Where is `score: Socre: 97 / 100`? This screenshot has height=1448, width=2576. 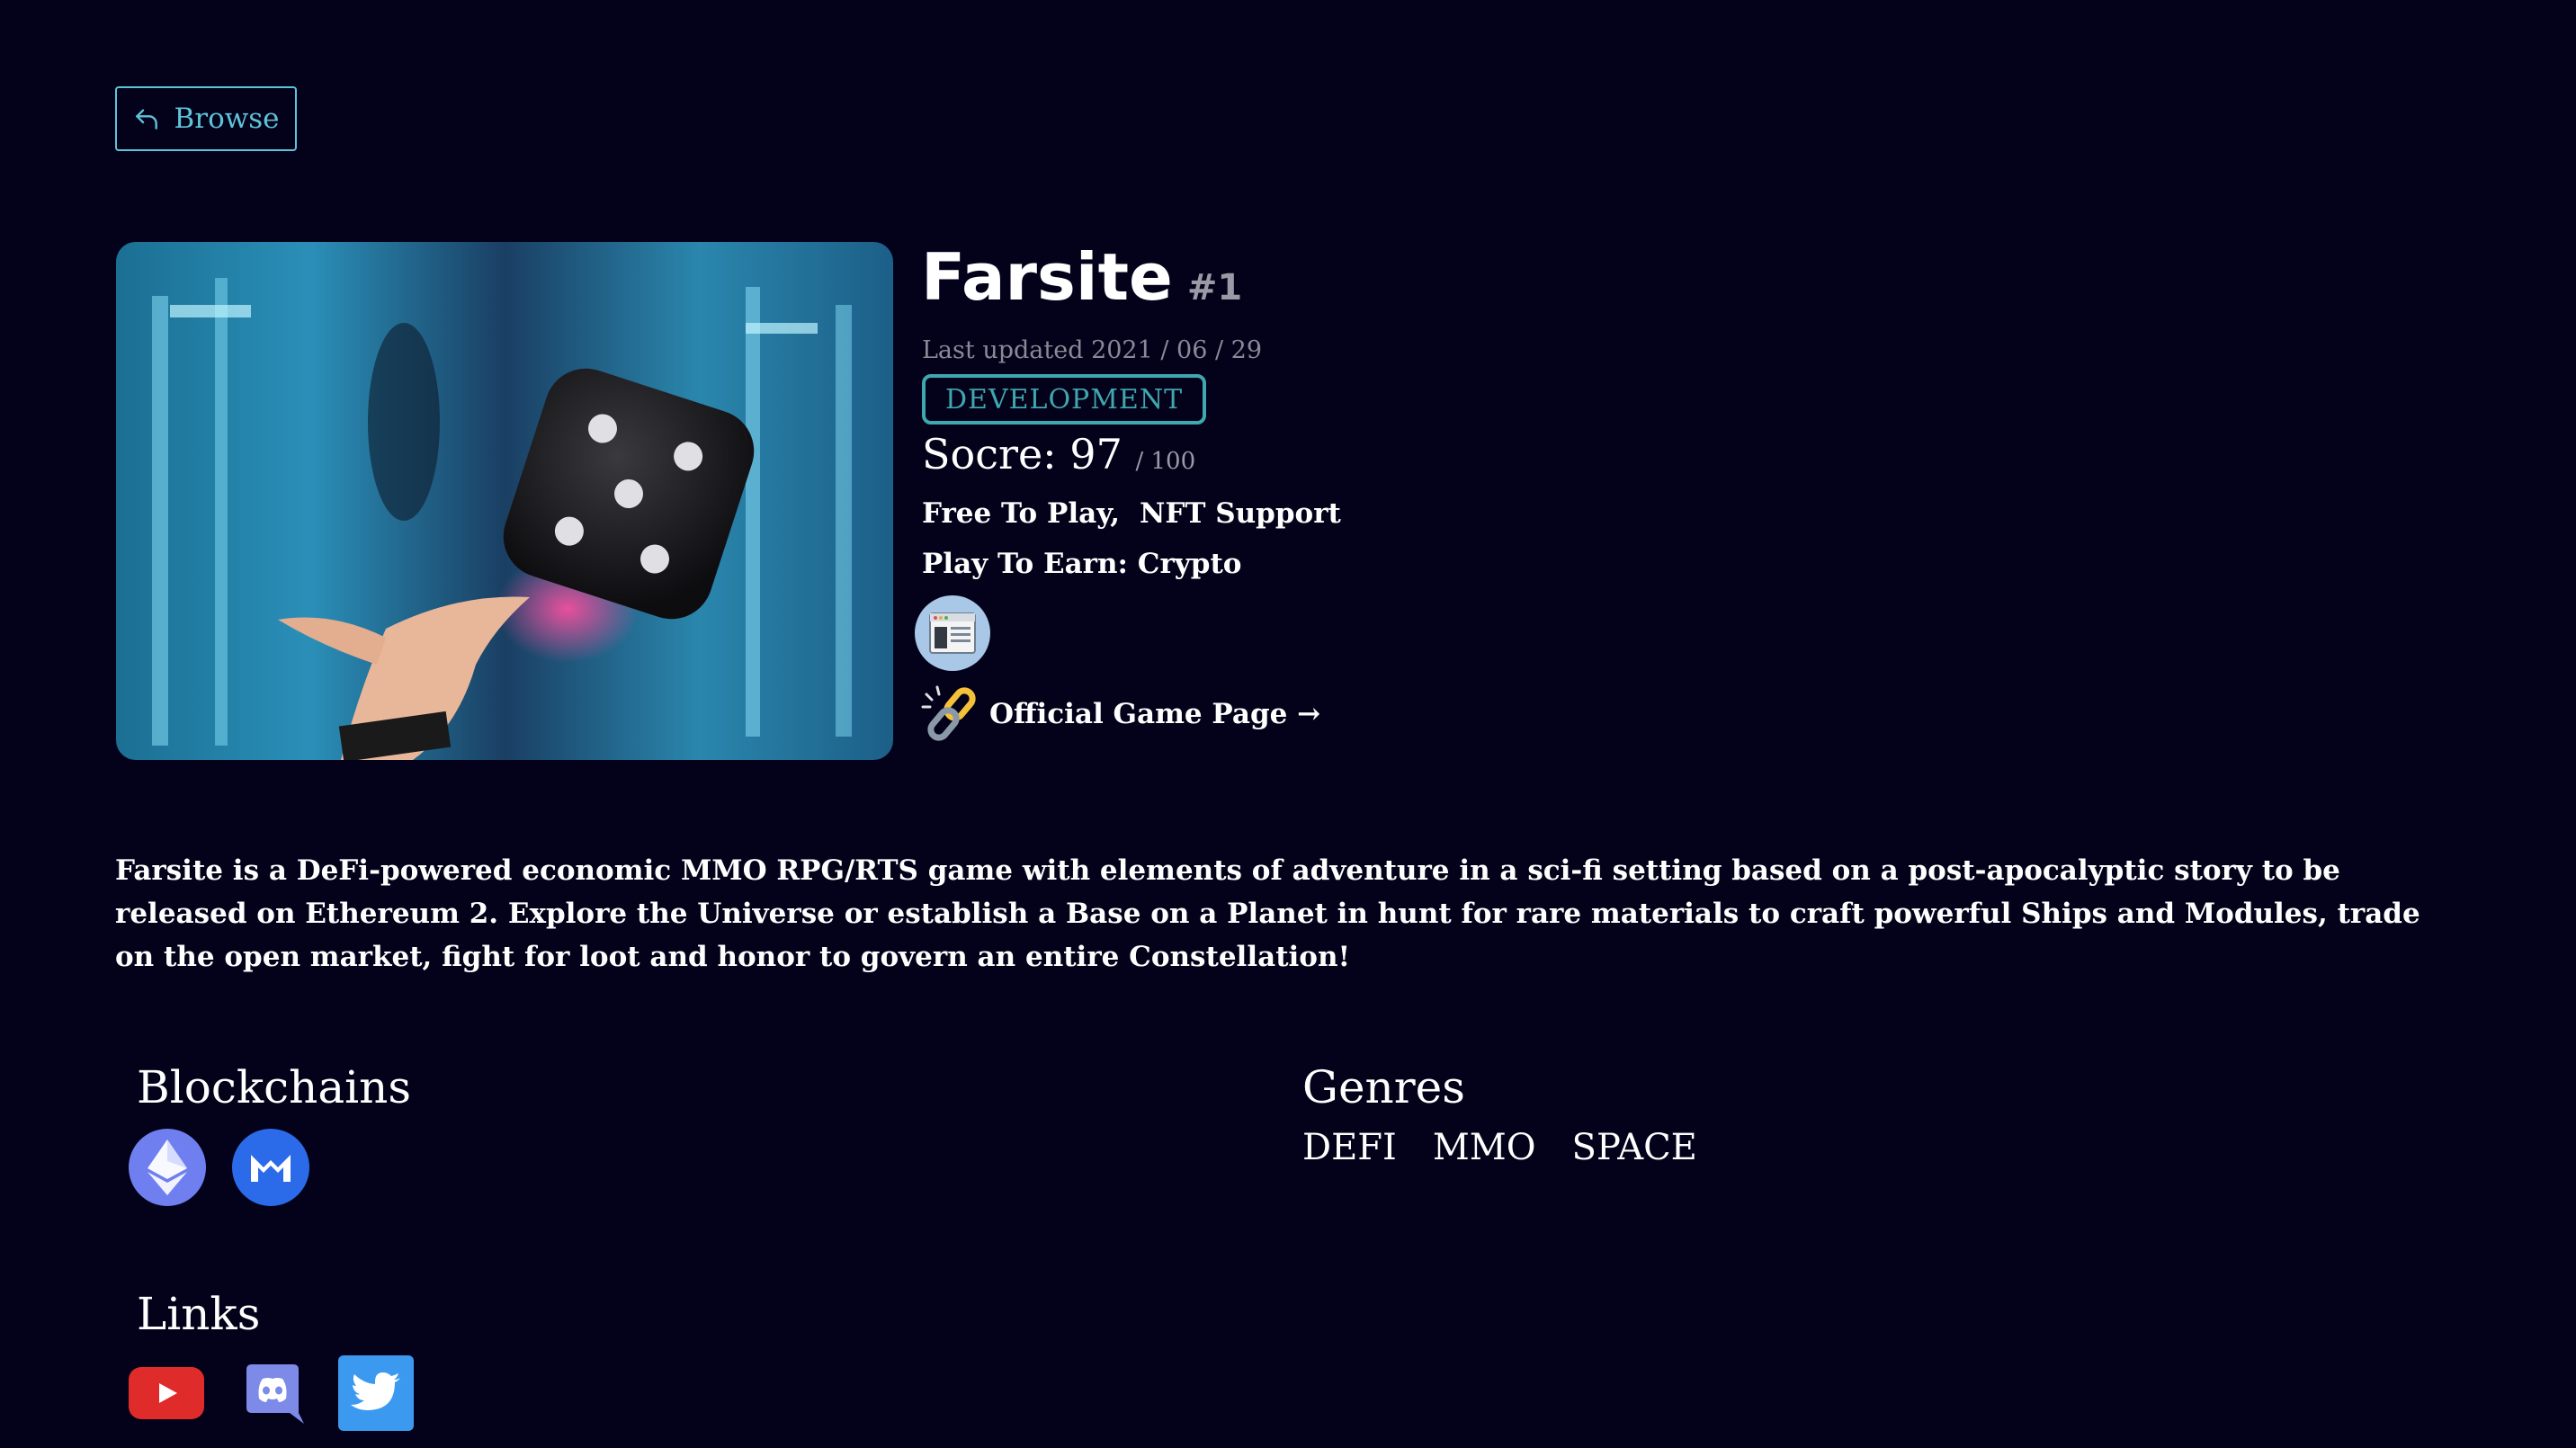
score: Socre: 97 / 100 is located at coordinates (1058, 454).